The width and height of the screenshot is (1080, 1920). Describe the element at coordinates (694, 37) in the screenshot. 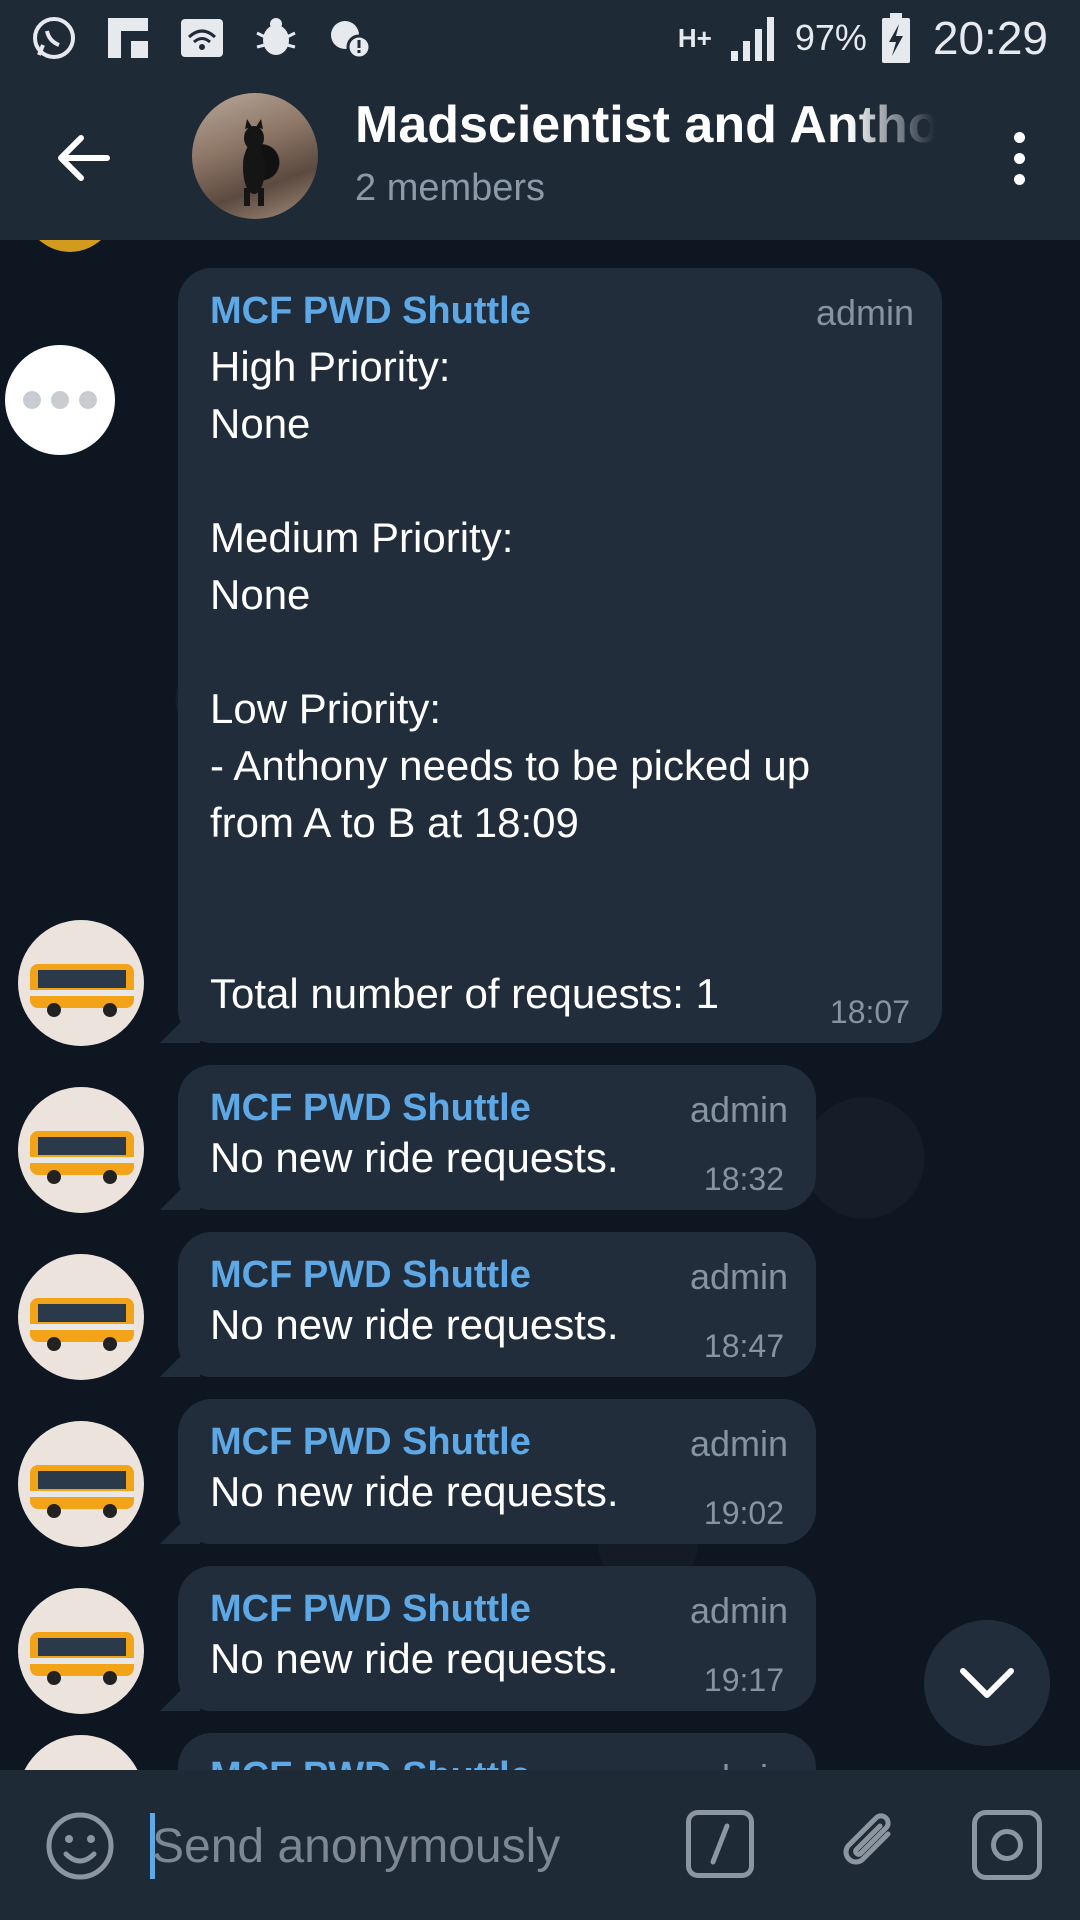

I see `network-type: H+` at that location.